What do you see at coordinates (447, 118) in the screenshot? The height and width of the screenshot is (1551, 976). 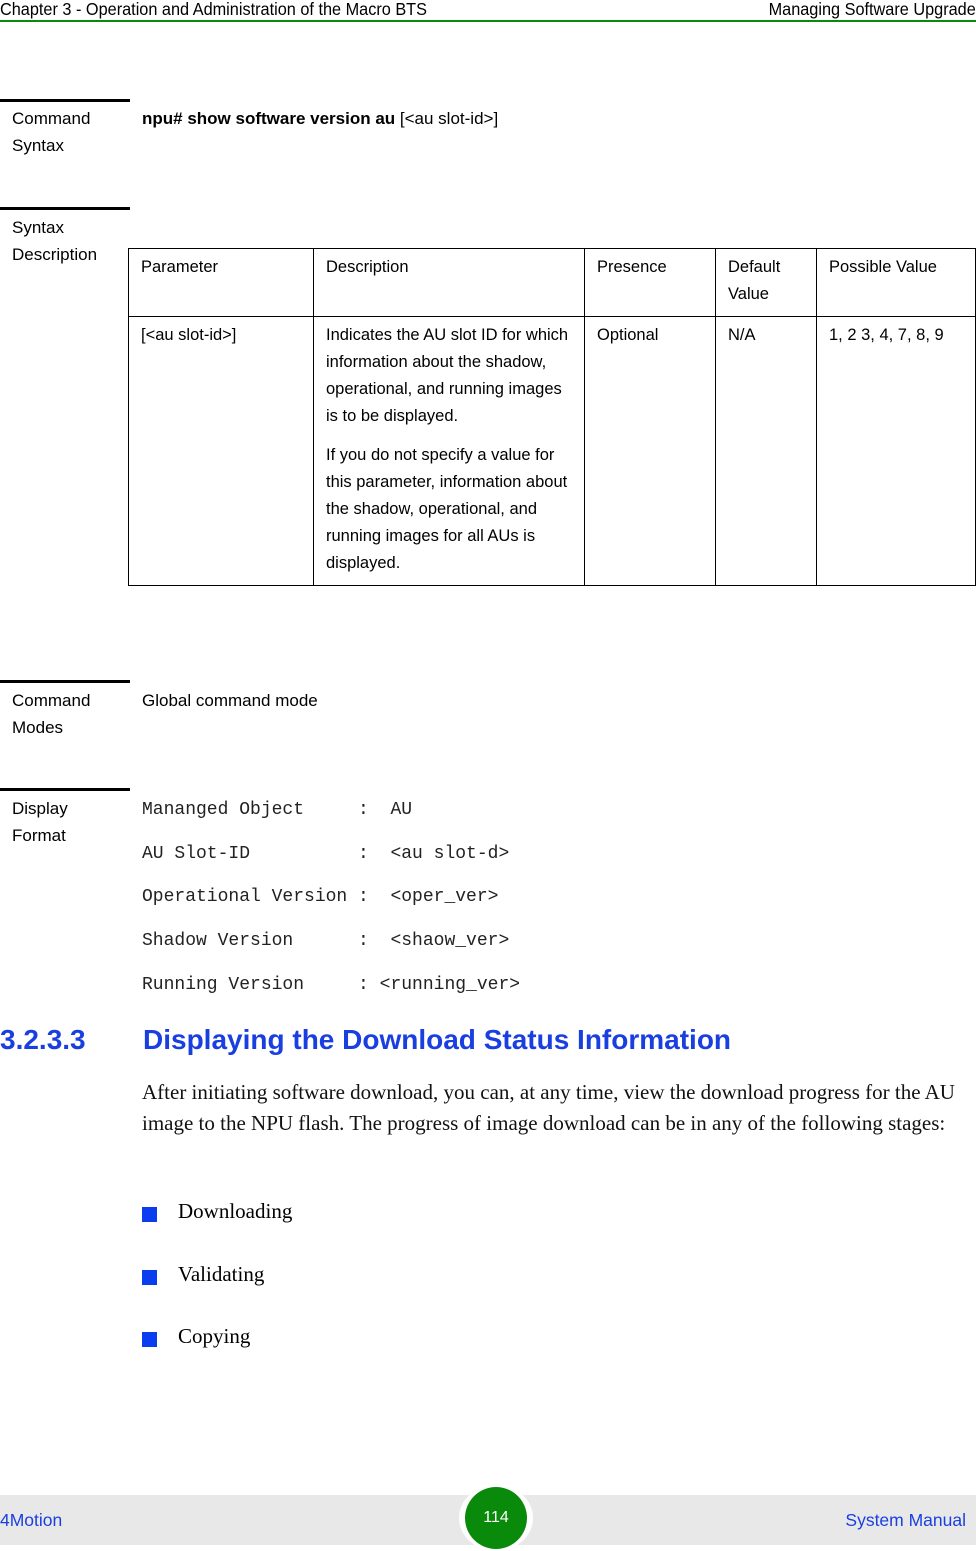 I see `command-argument: [<au slot-id>]` at bounding box center [447, 118].